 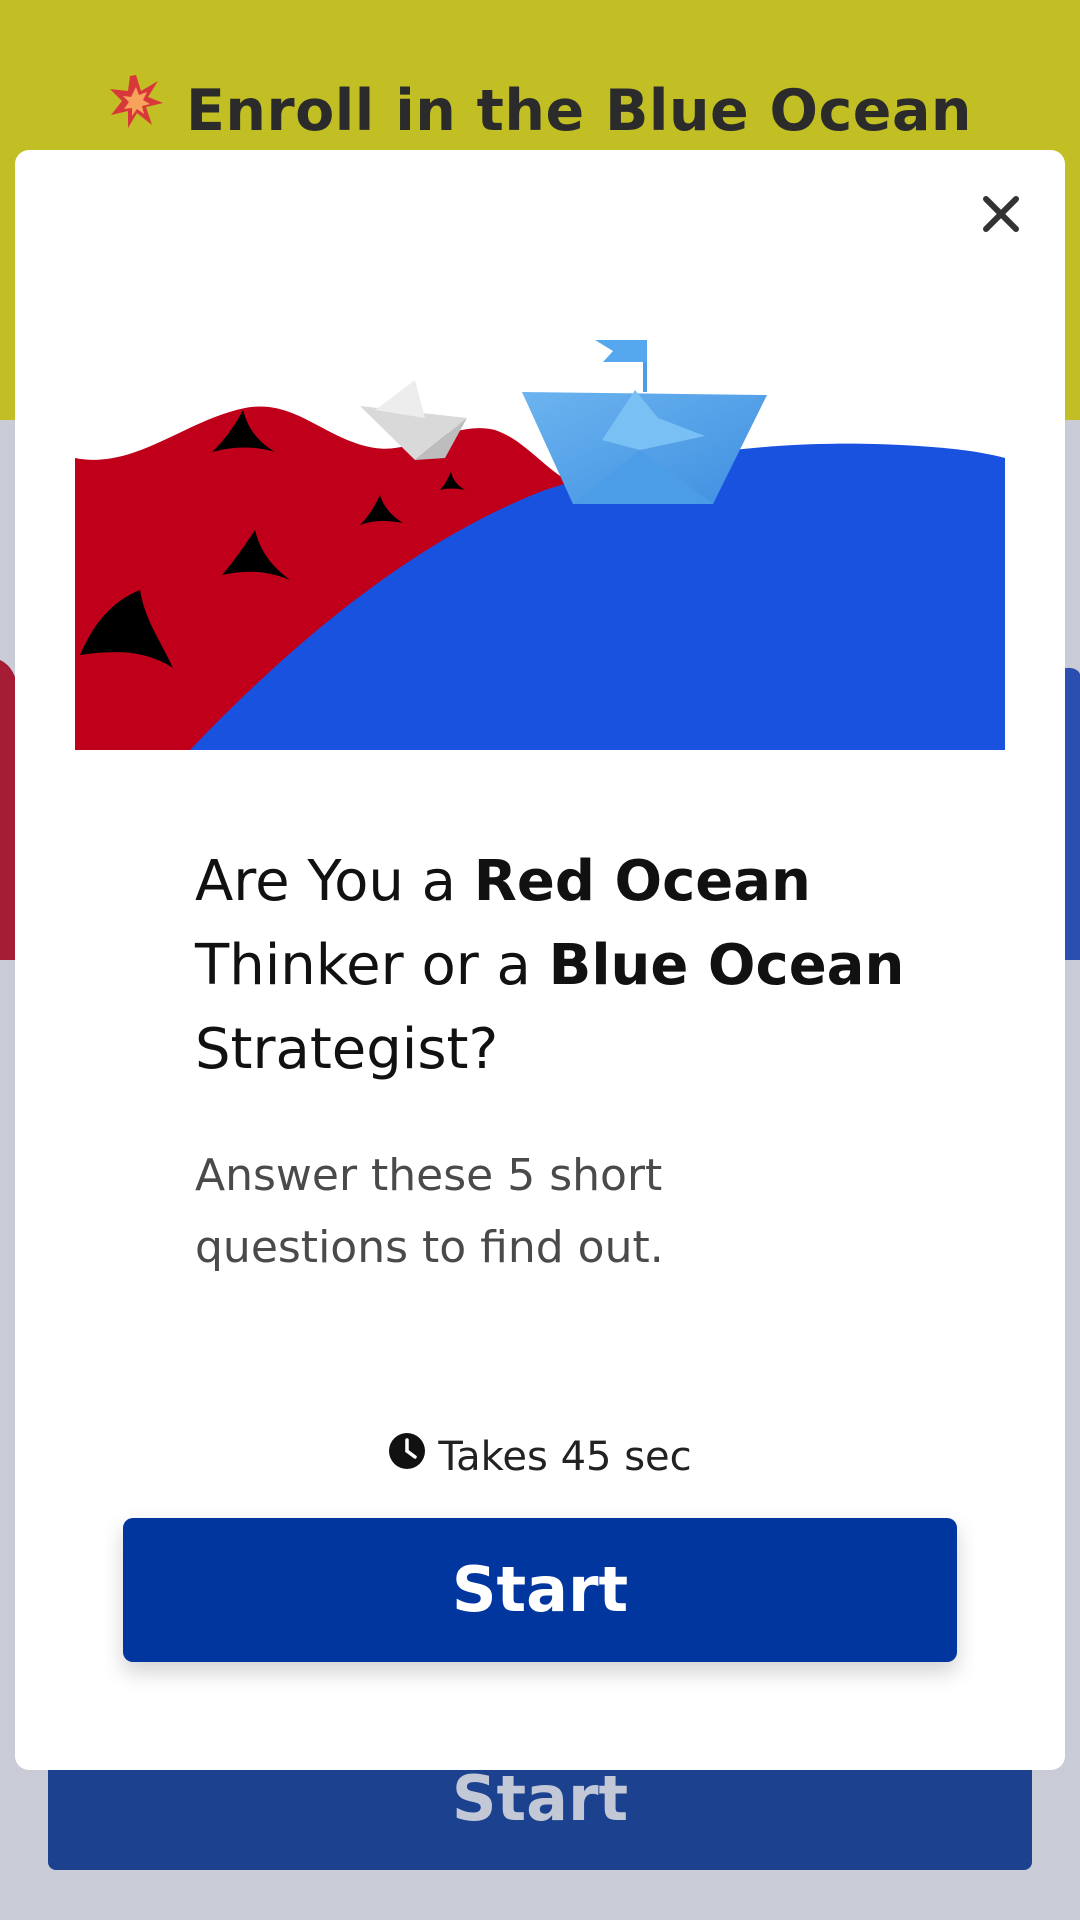 I want to click on start-button: Start, so click(x=540, y=1590).